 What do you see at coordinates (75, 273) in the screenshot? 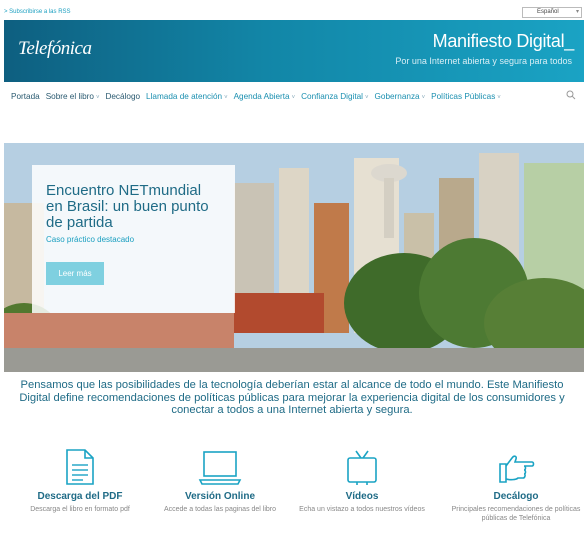
I see `read-more-button: Leer más` at bounding box center [75, 273].